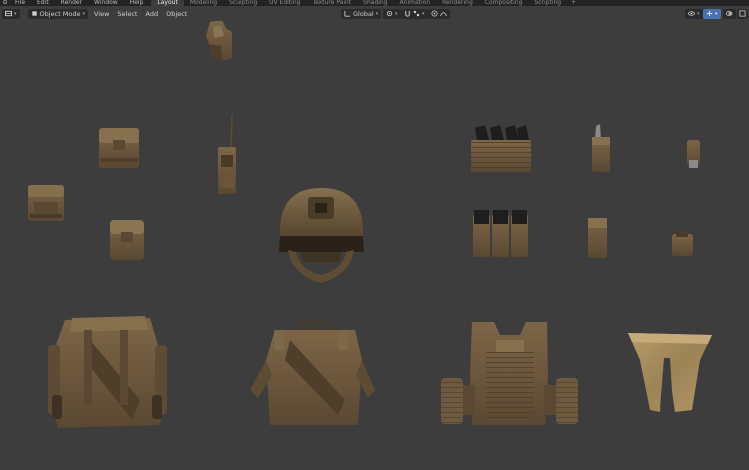 This screenshot has width=749, height=470. What do you see at coordinates (119, 148) in the screenshot?
I see `utility-pouch-model` at bounding box center [119, 148].